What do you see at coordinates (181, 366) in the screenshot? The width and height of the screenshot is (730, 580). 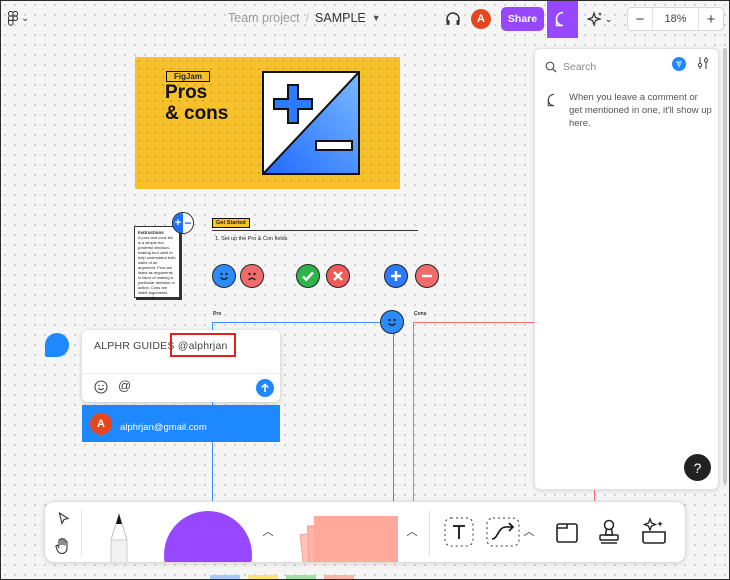 I see `comment-composer: ALPHR GUIDES @alphrjan @` at bounding box center [181, 366].